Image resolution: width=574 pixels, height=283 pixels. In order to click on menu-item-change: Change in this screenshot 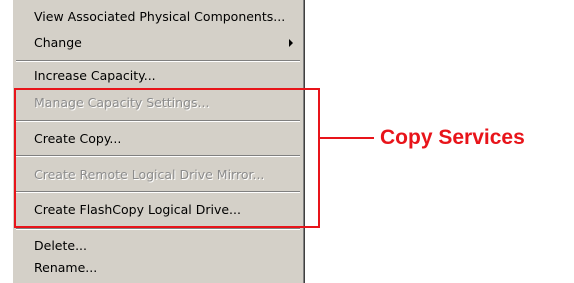, I will do `click(158, 43)`.